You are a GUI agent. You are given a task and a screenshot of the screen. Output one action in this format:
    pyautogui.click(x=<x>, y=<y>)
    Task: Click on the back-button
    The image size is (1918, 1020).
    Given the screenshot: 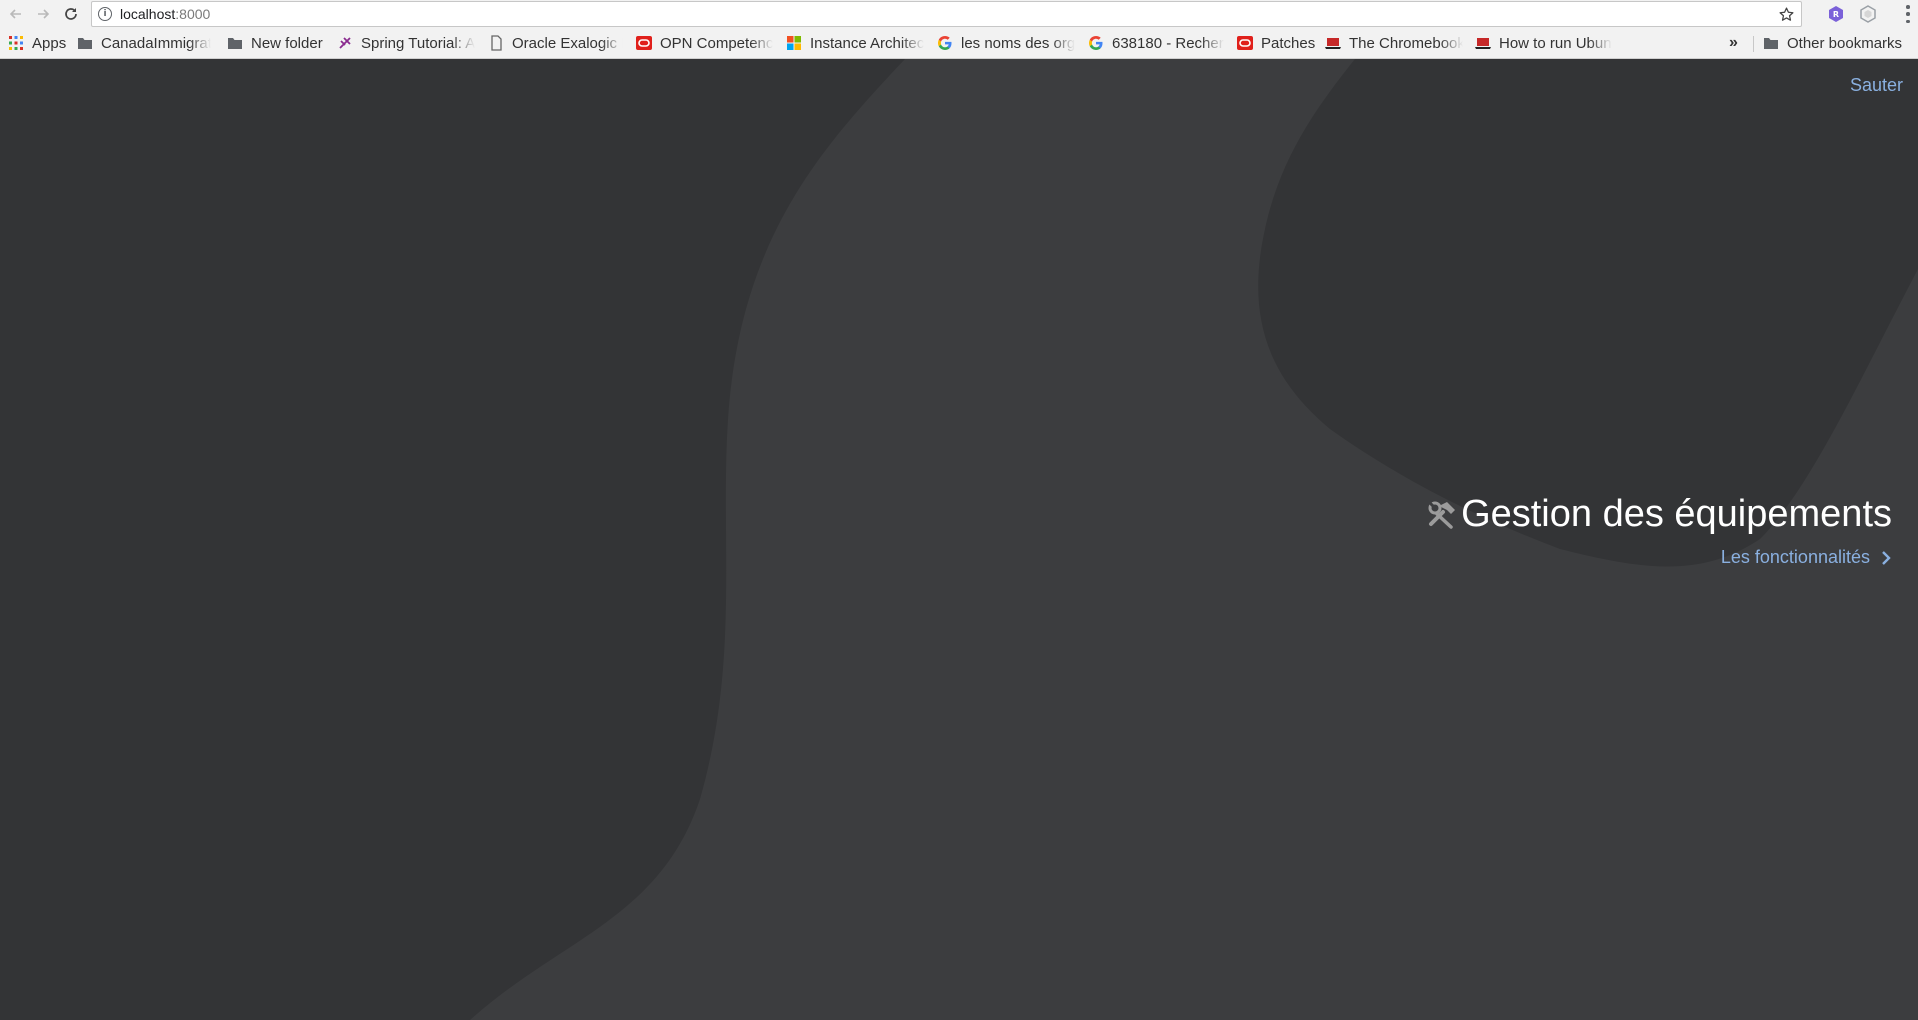 What is the action you would take?
    pyautogui.click(x=16, y=14)
    